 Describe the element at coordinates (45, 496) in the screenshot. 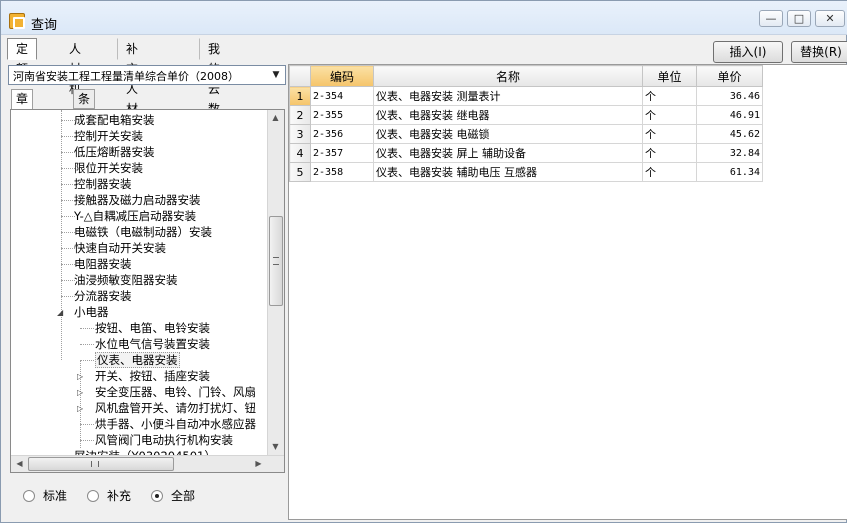

I see `radio-standard: 标准` at that location.